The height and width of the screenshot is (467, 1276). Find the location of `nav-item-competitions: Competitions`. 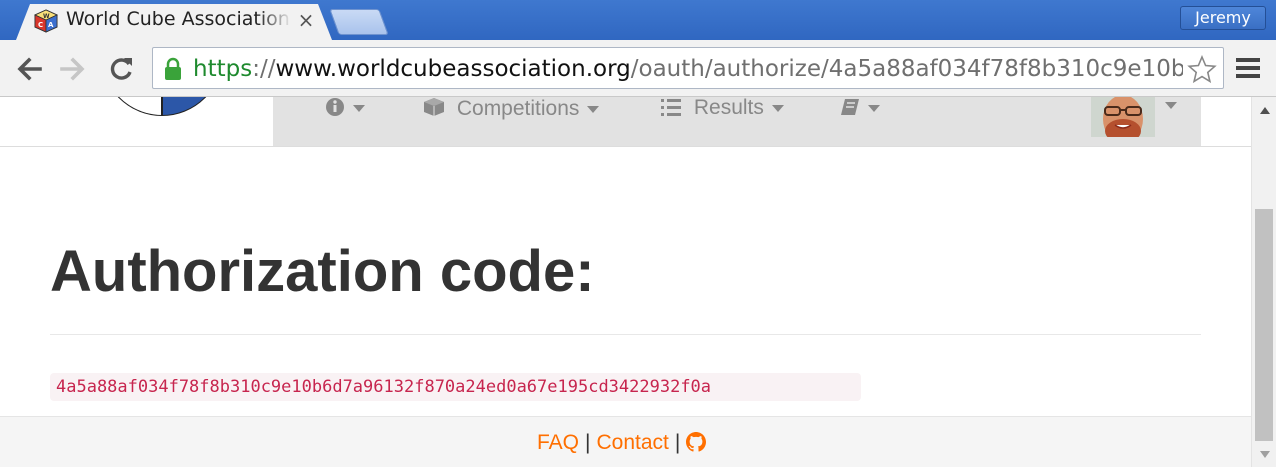

nav-item-competitions: Competitions is located at coordinates (511, 108).